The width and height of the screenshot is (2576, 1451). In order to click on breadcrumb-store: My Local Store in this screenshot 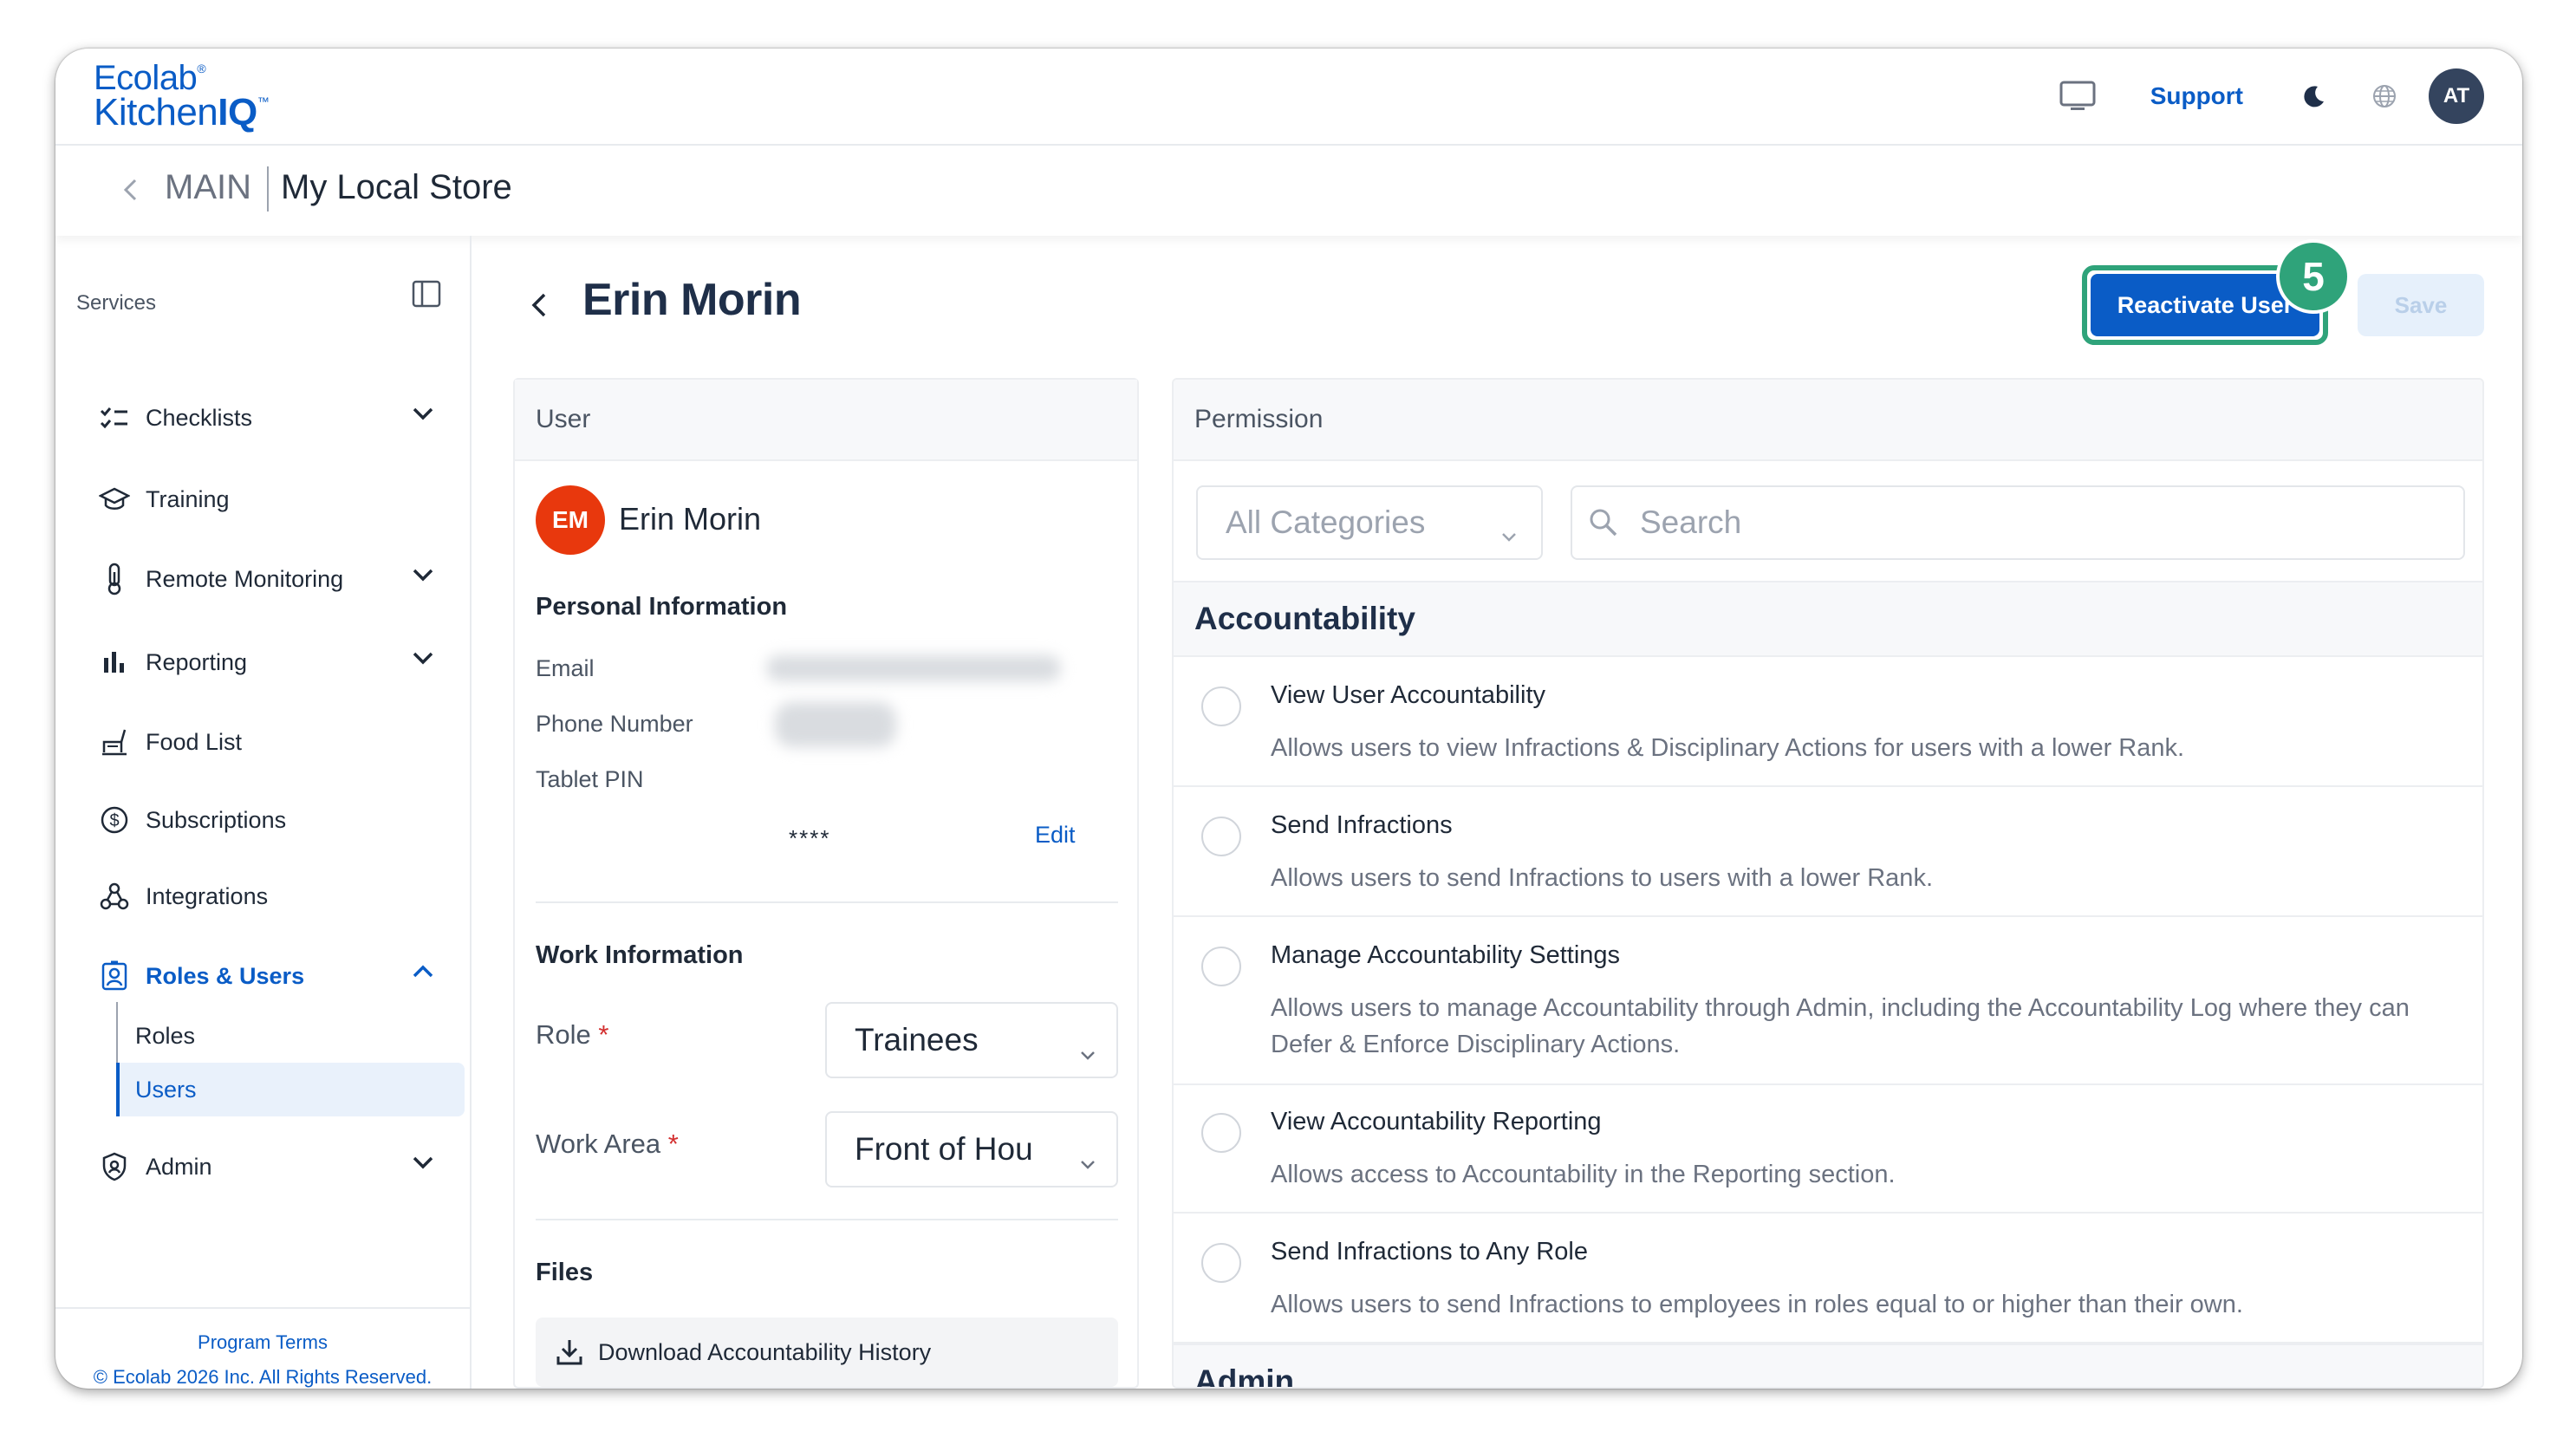, I will do `click(396, 187)`.